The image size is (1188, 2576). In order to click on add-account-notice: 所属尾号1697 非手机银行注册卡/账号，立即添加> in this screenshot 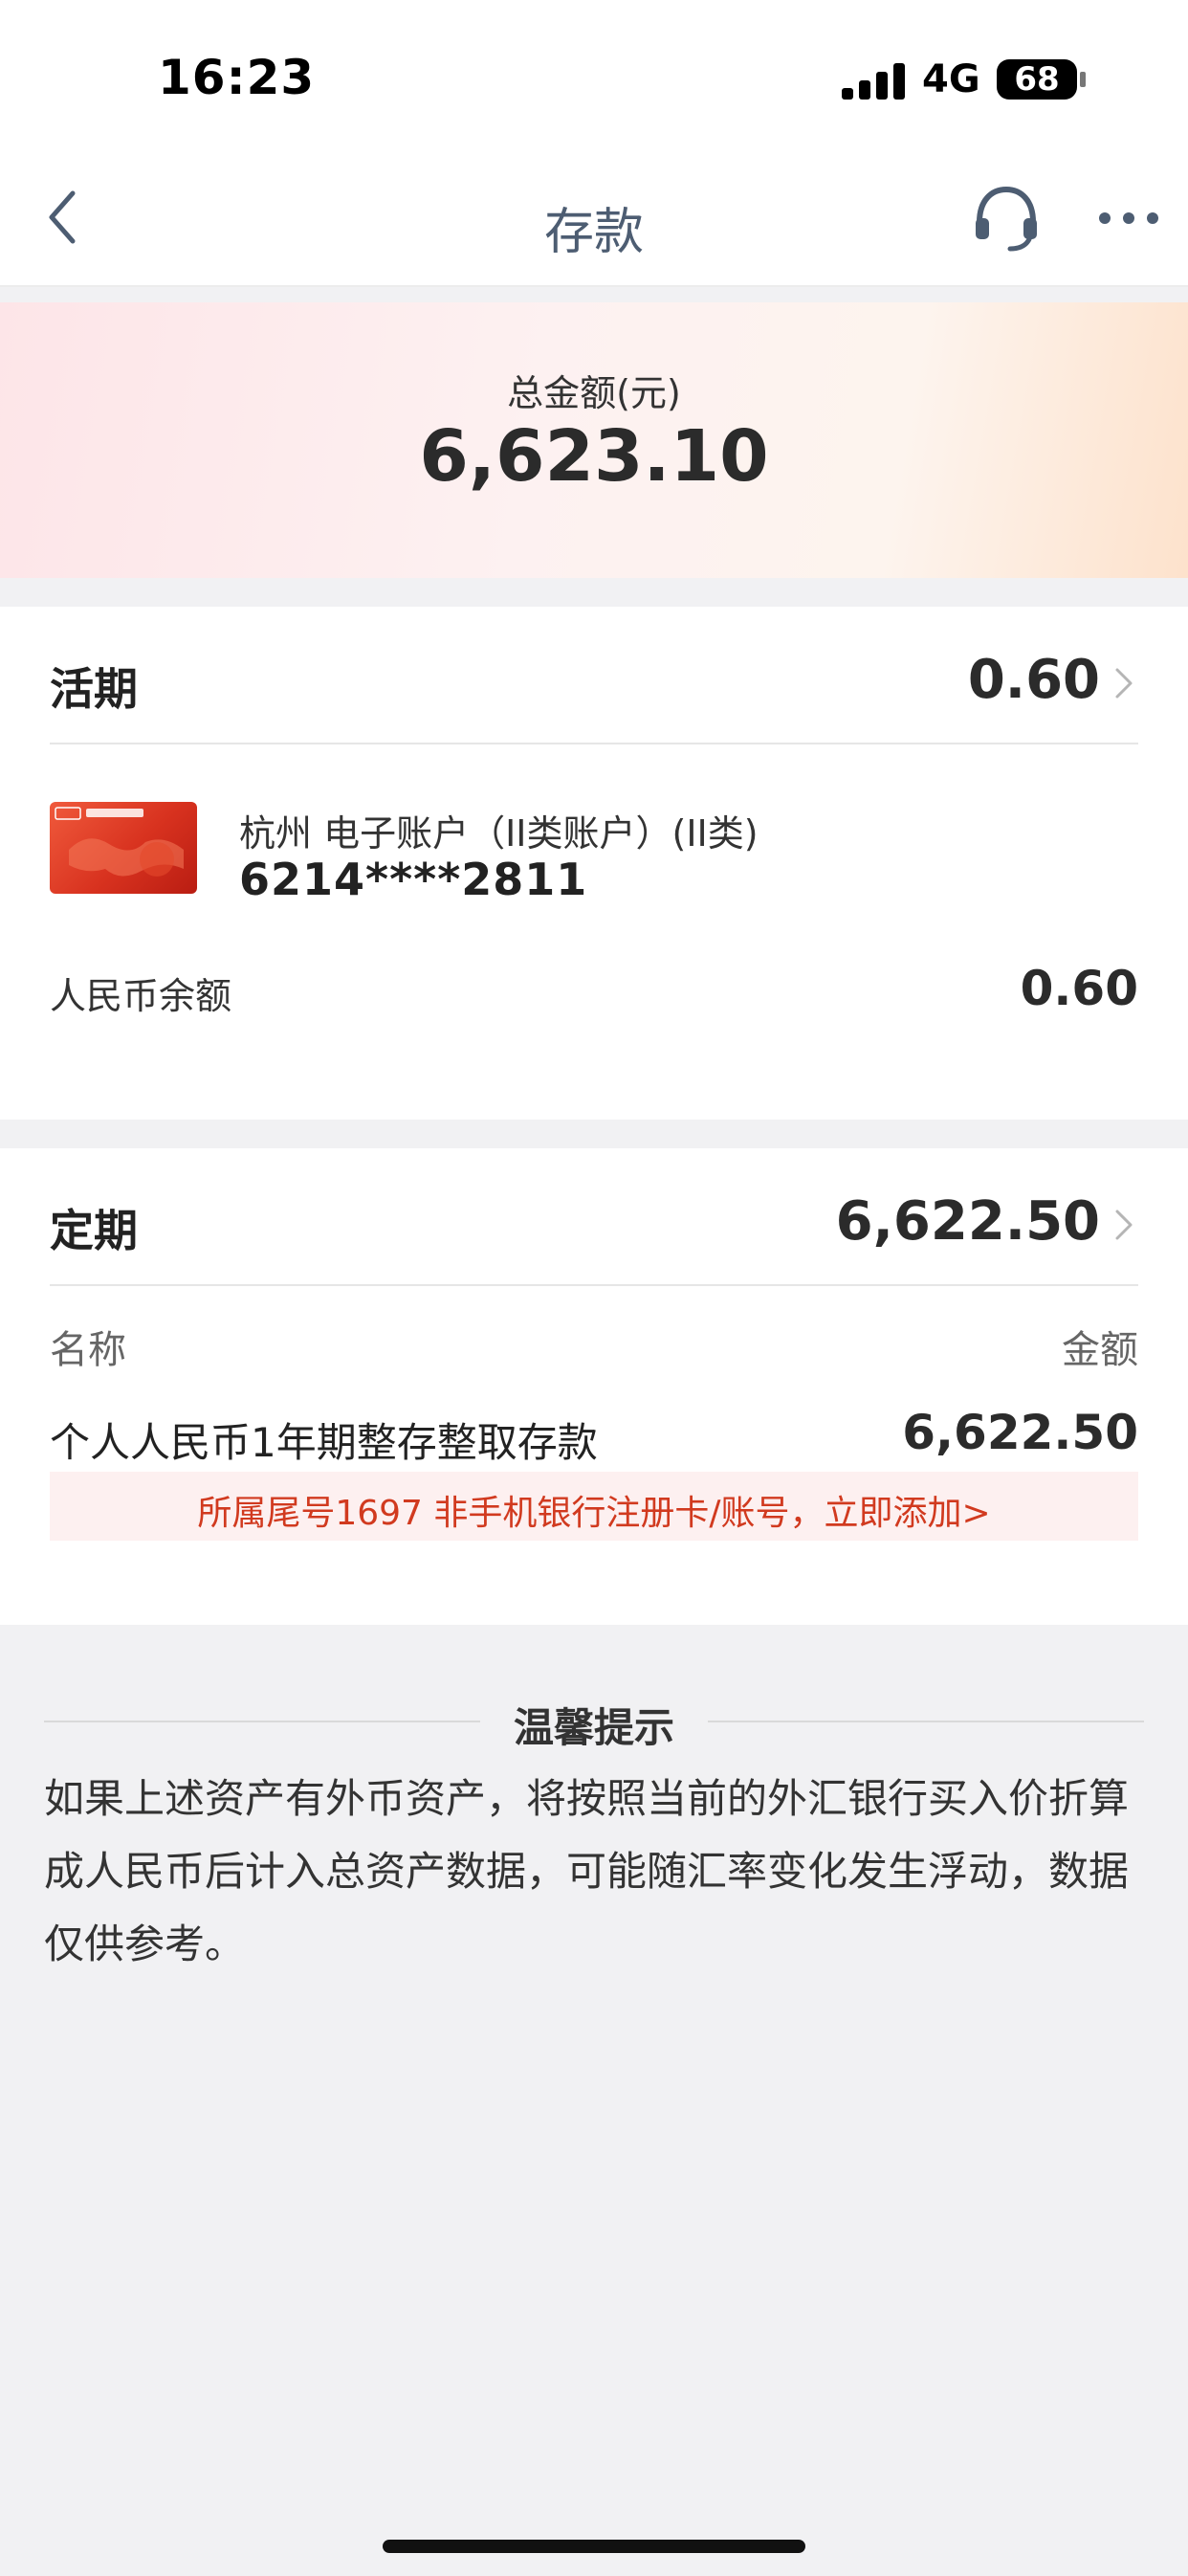, I will do `click(594, 1506)`.